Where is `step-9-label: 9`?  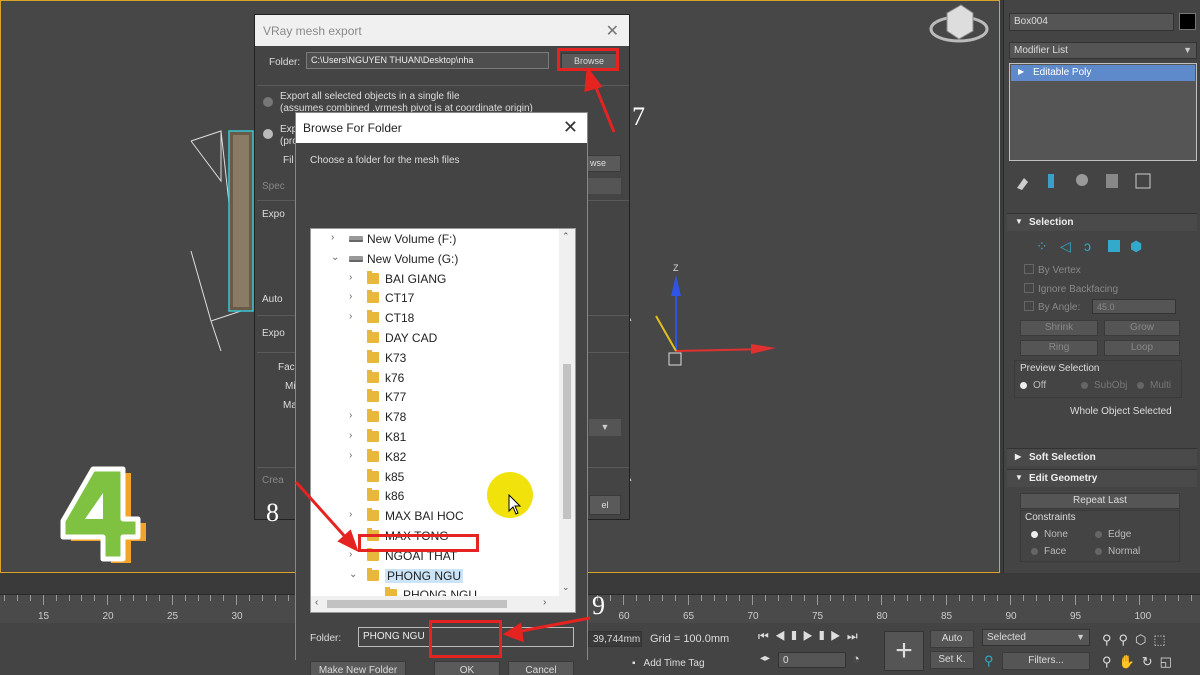
step-9-label: 9 is located at coordinates (598, 605).